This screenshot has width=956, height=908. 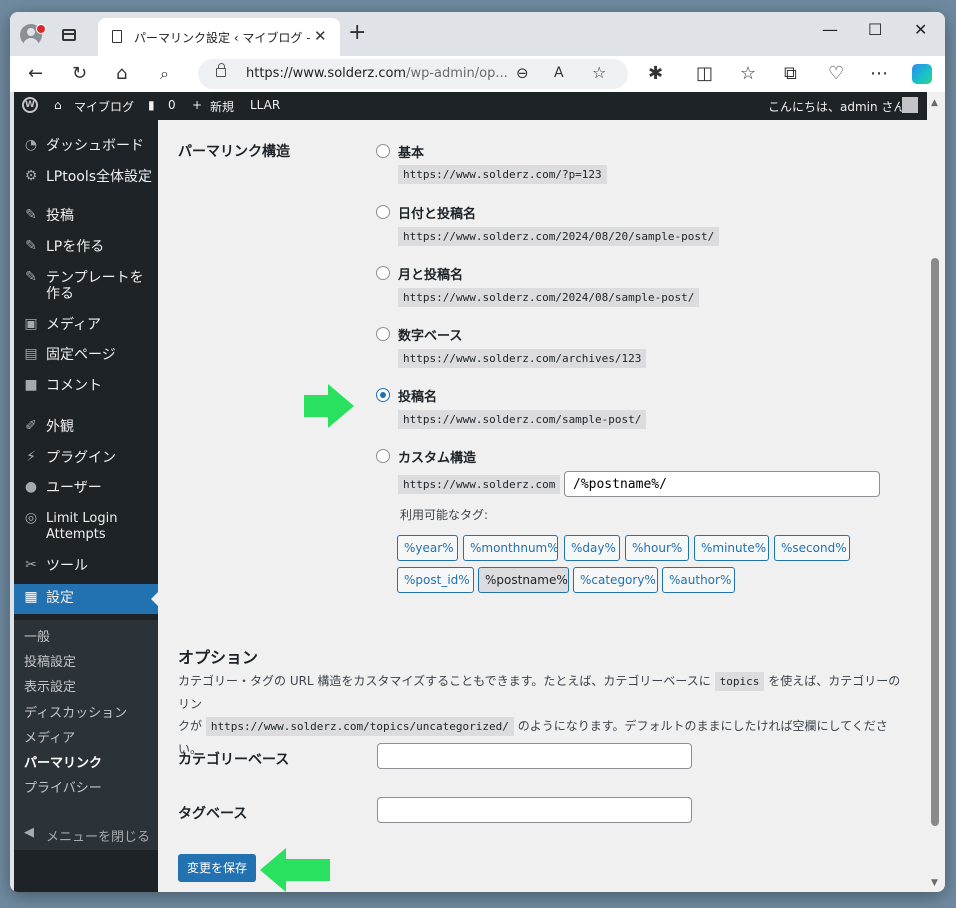 What do you see at coordinates (427, 548) in the screenshot?
I see `tag-year-button: %year%` at bounding box center [427, 548].